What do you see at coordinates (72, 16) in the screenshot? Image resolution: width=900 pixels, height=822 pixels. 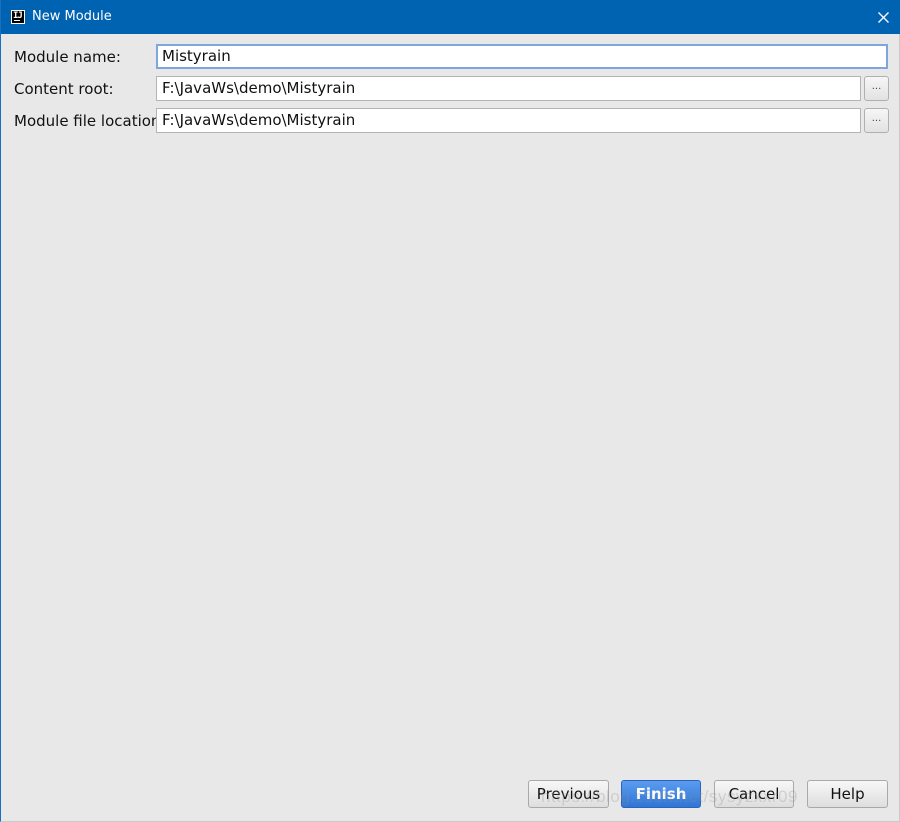 I see `dialog-title: New Module` at bounding box center [72, 16].